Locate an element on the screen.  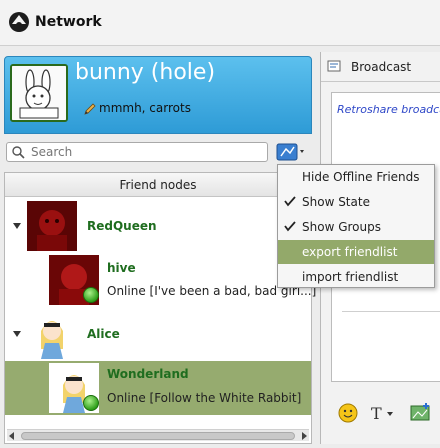
friend-group-row: Alice is located at coordinates (158, 334).